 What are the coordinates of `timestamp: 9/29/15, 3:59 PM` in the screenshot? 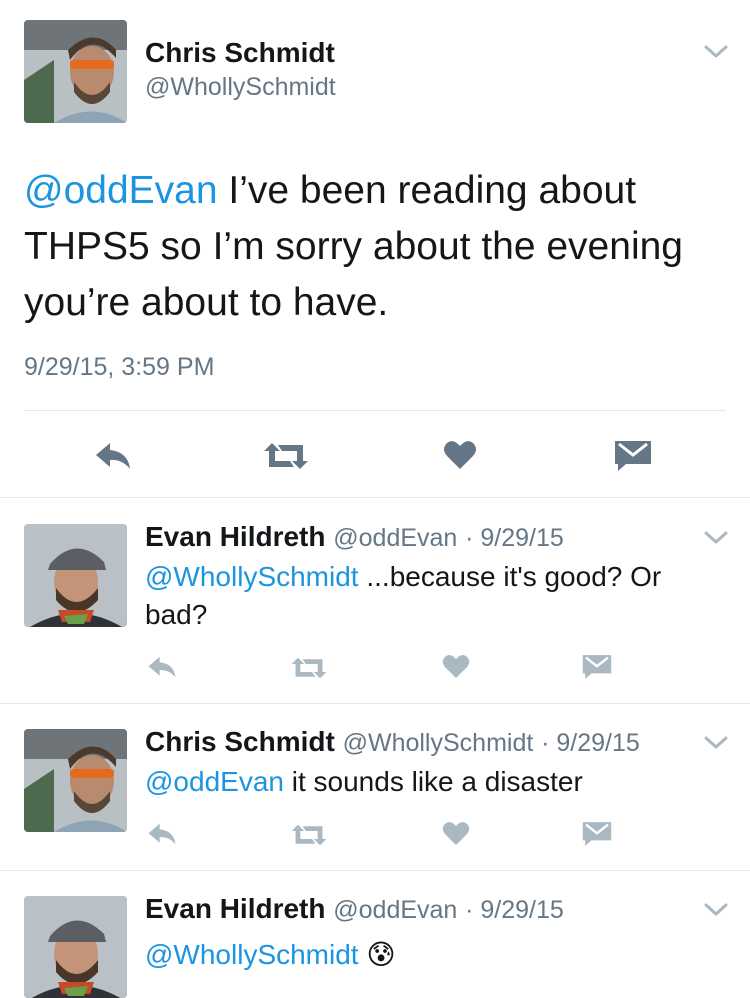 It's located at (119, 367).